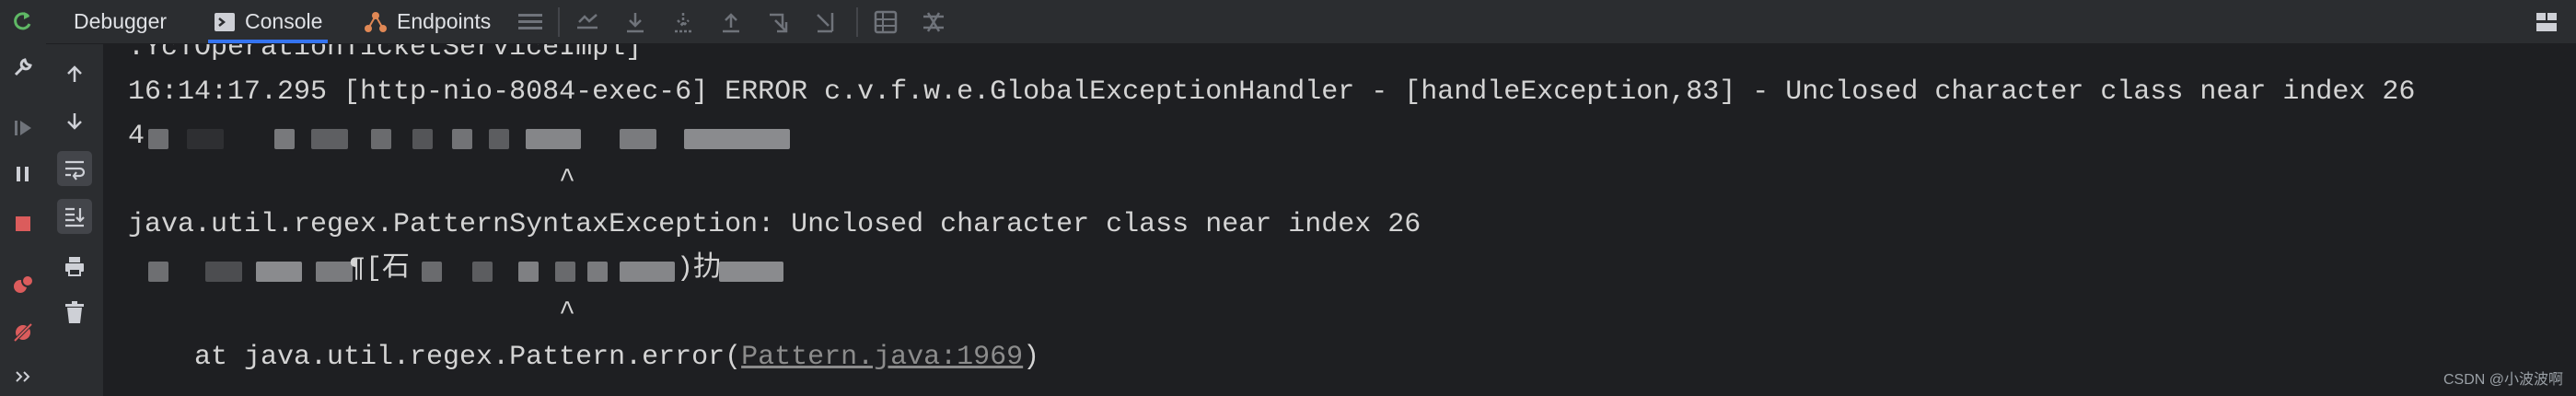 The height and width of the screenshot is (396, 2576). What do you see at coordinates (1311, 22) in the screenshot?
I see `debug-tab-bar: Debugger Console Endpoints` at bounding box center [1311, 22].